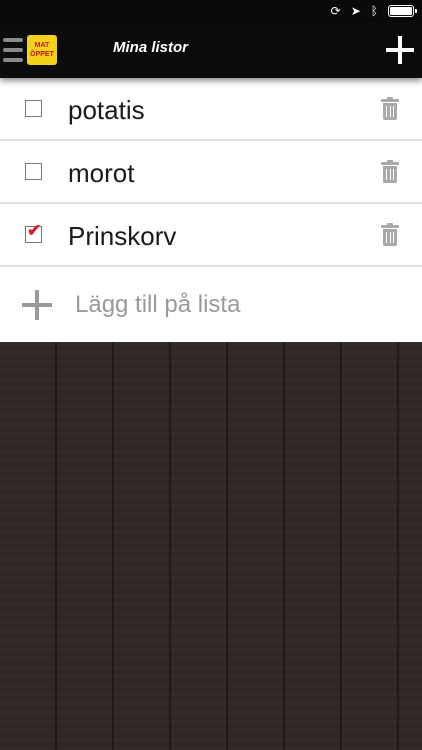  I want to click on location-arrow-icon: ➤, so click(355, 11).